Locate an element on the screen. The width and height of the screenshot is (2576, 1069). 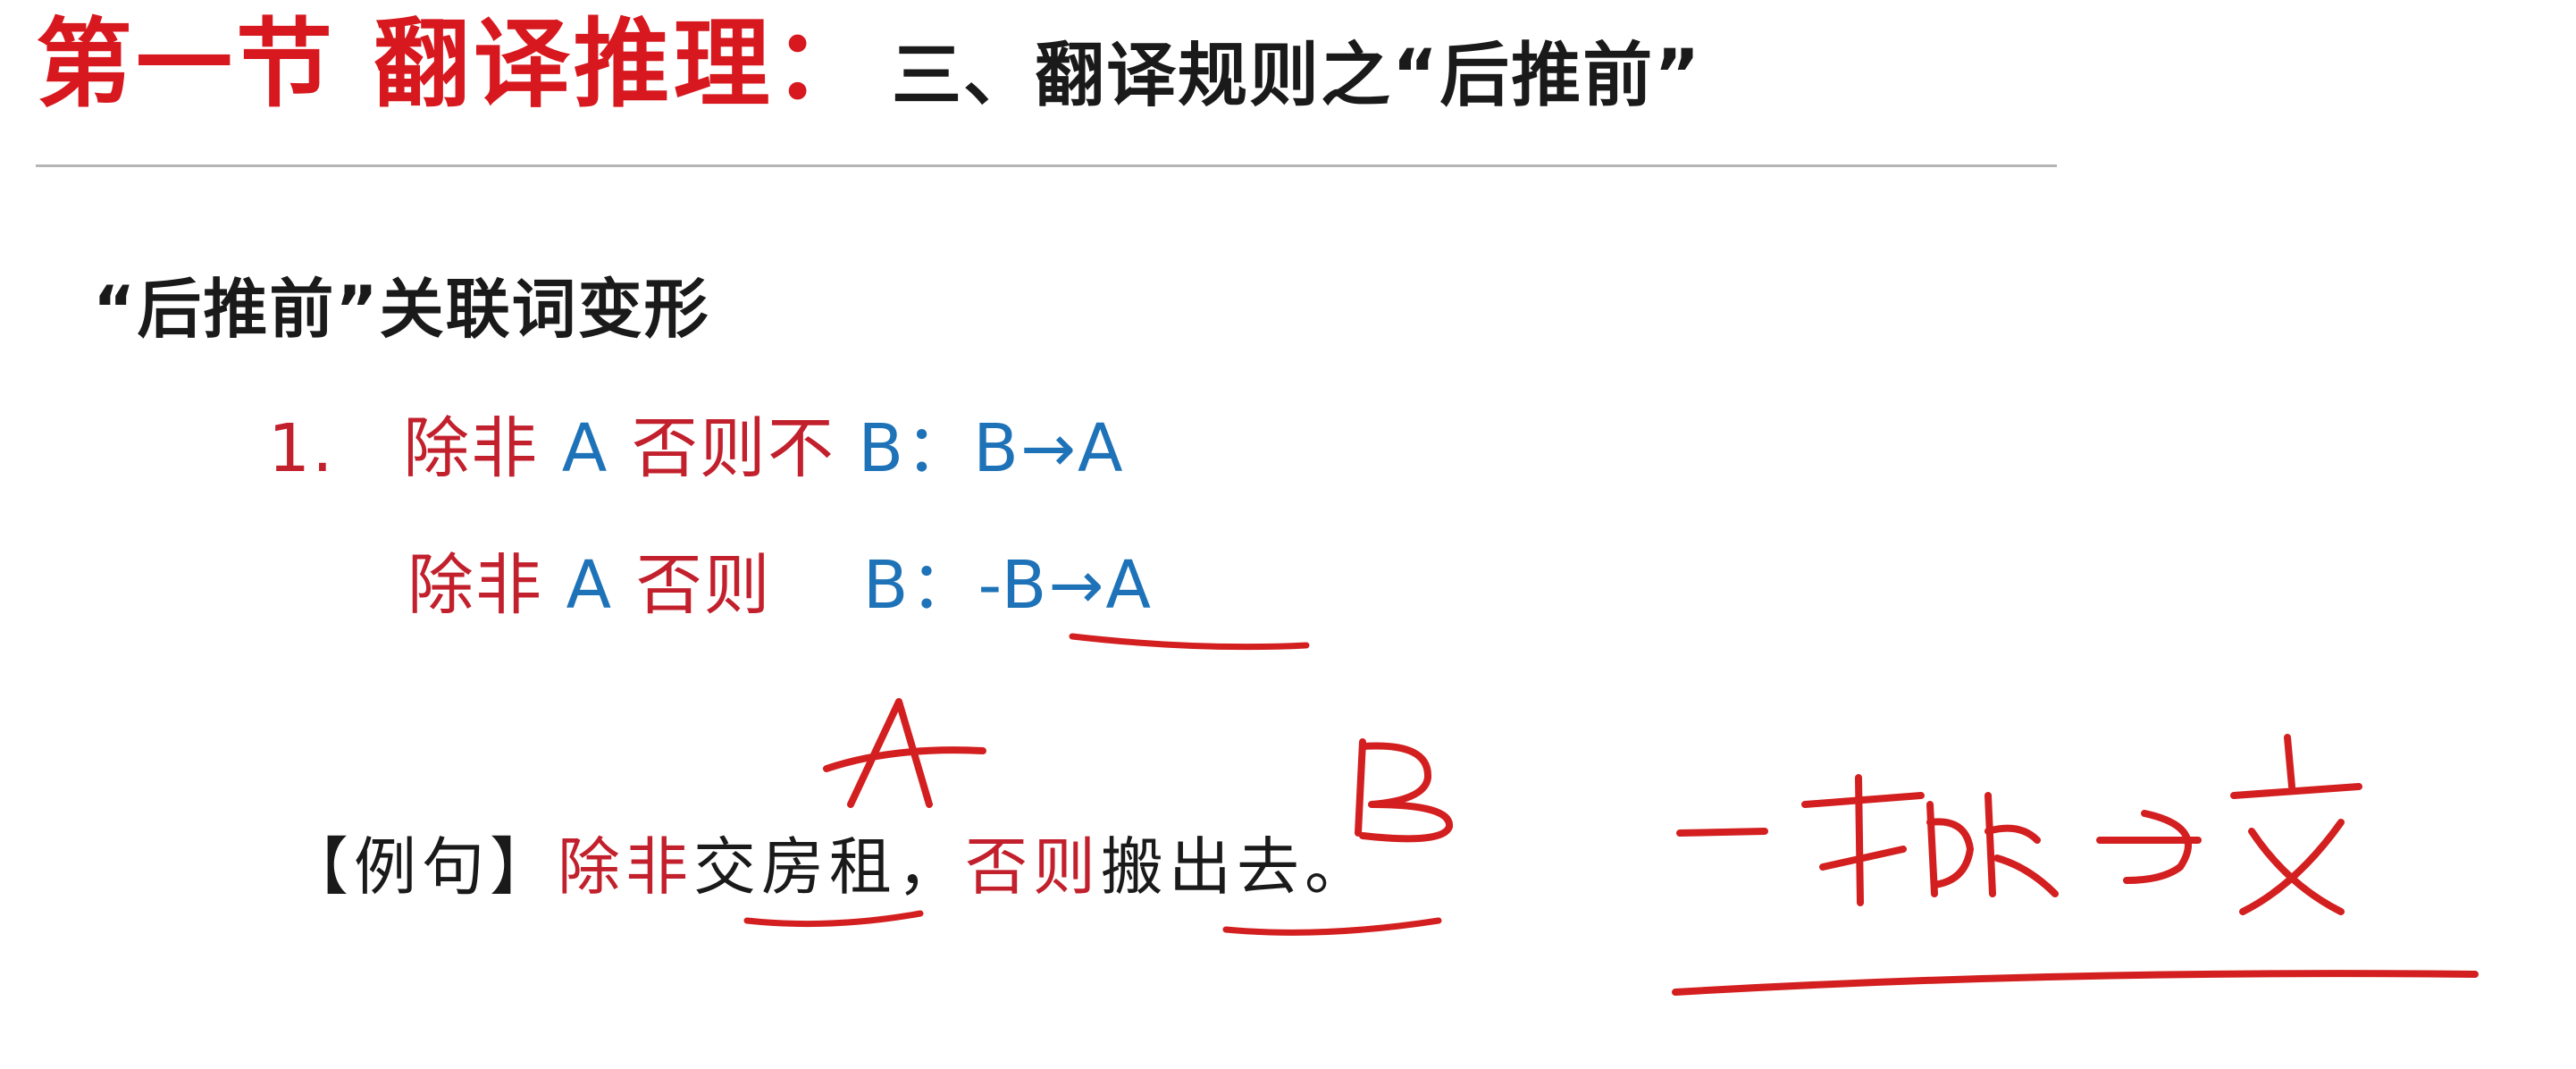
underline-handwritten-formula is located at coordinates (2075, 983).